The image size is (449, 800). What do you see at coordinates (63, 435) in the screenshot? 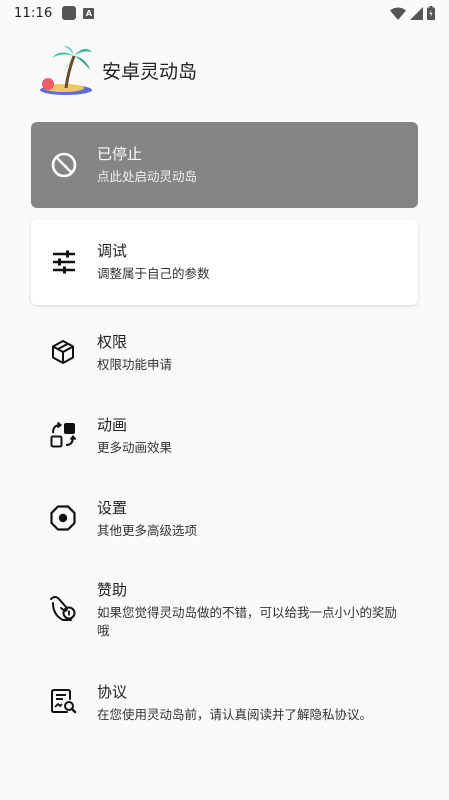
I see `shapes-swap-icon` at bounding box center [63, 435].